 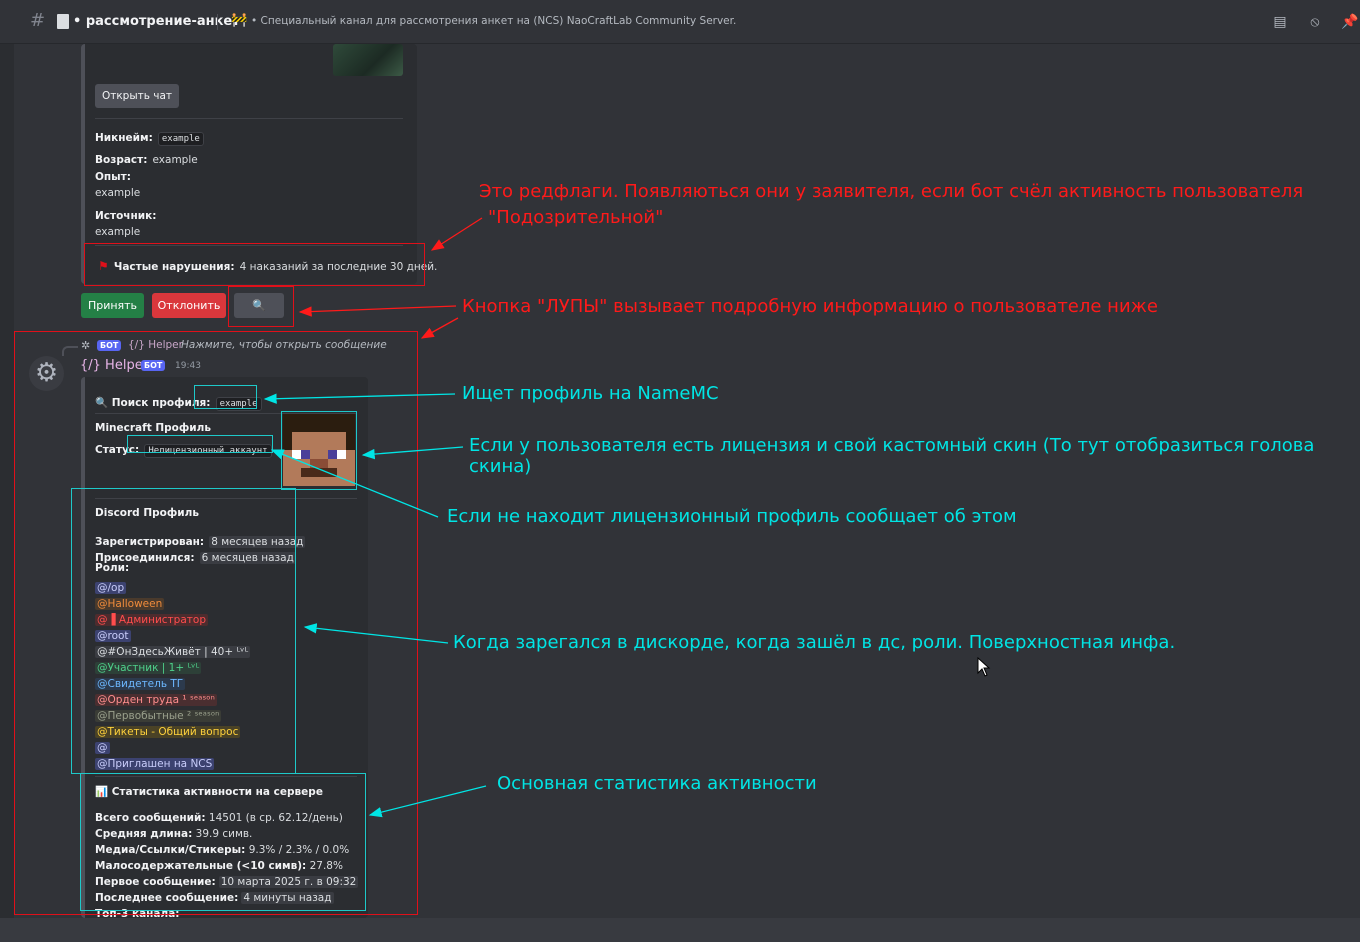 What do you see at coordinates (984, 667) in the screenshot?
I see `mouse-cursor-icon` at bounding box center [984, 667].